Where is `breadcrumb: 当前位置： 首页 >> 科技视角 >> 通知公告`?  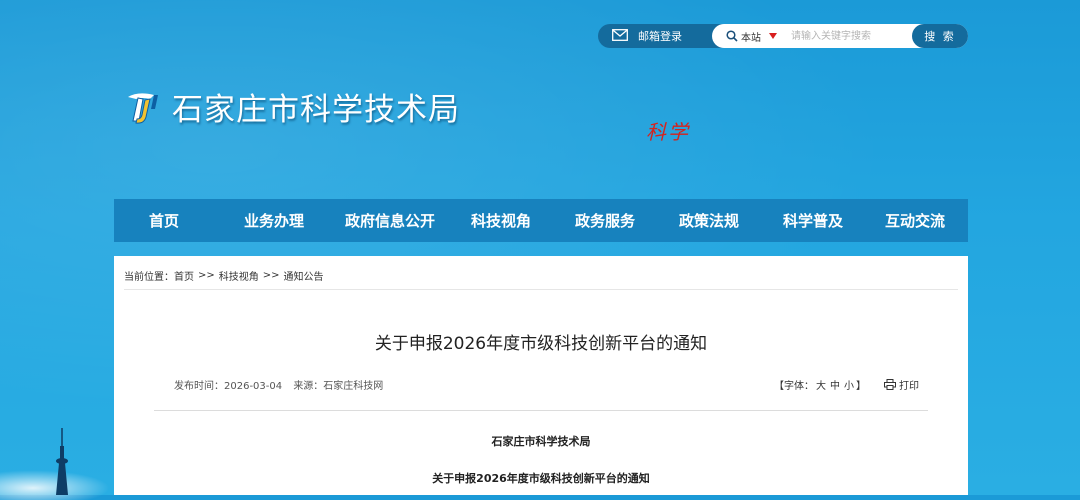 breadcrumb: 当前位置： 首页 >> 科技视角 >> 通知公告 is located at coordinates (224, 275).